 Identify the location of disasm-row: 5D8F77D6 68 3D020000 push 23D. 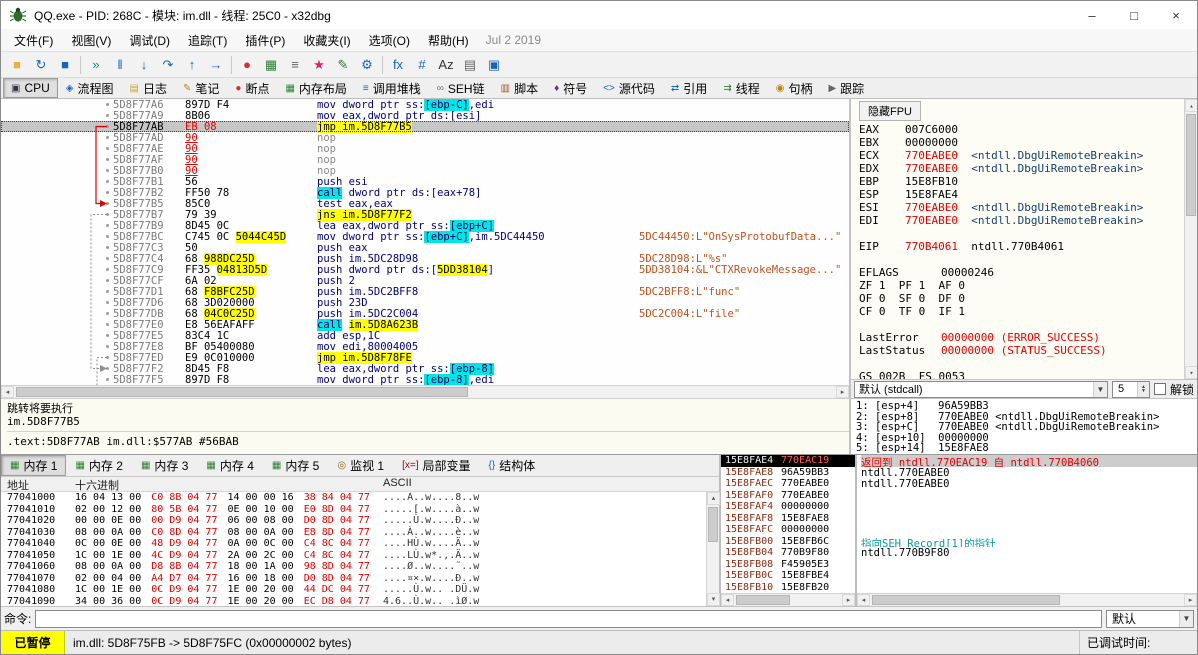
(425, 303).